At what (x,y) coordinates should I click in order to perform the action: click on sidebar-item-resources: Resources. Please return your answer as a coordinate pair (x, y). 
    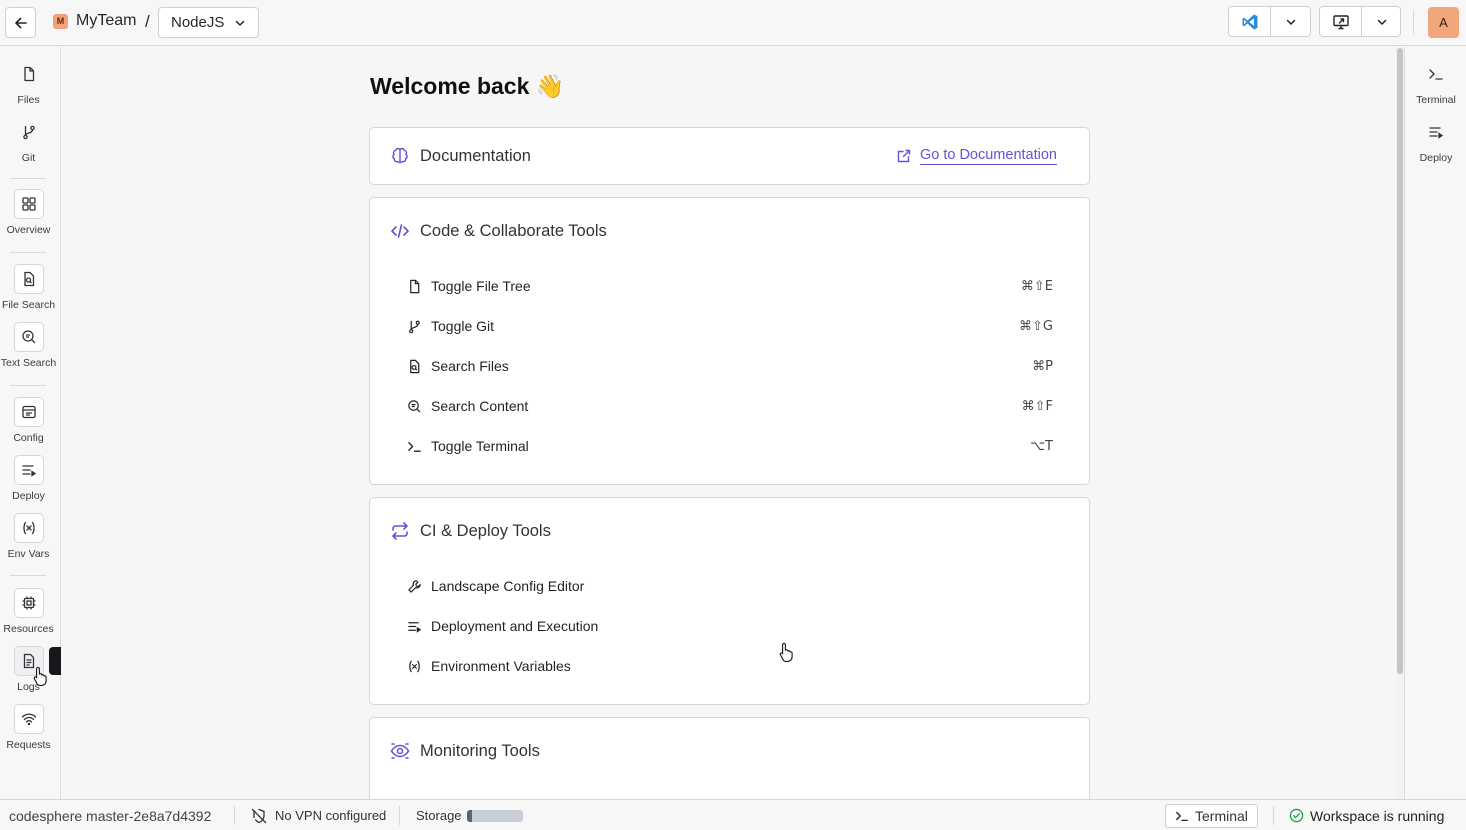
    Looking at the image, I should click on (28, 611).